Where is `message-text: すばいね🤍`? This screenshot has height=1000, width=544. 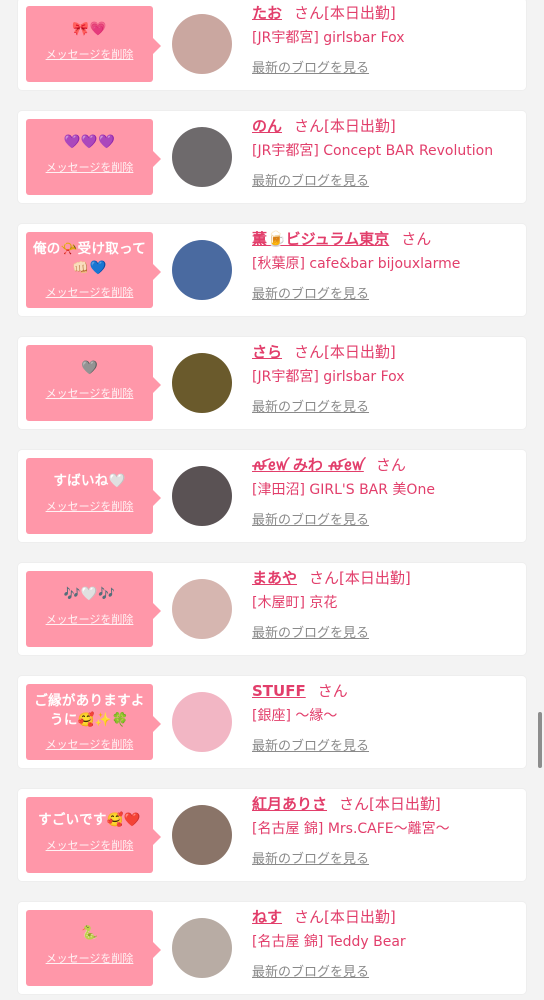 message-text: すばいね🤍 is located at coordinates (89, 481).